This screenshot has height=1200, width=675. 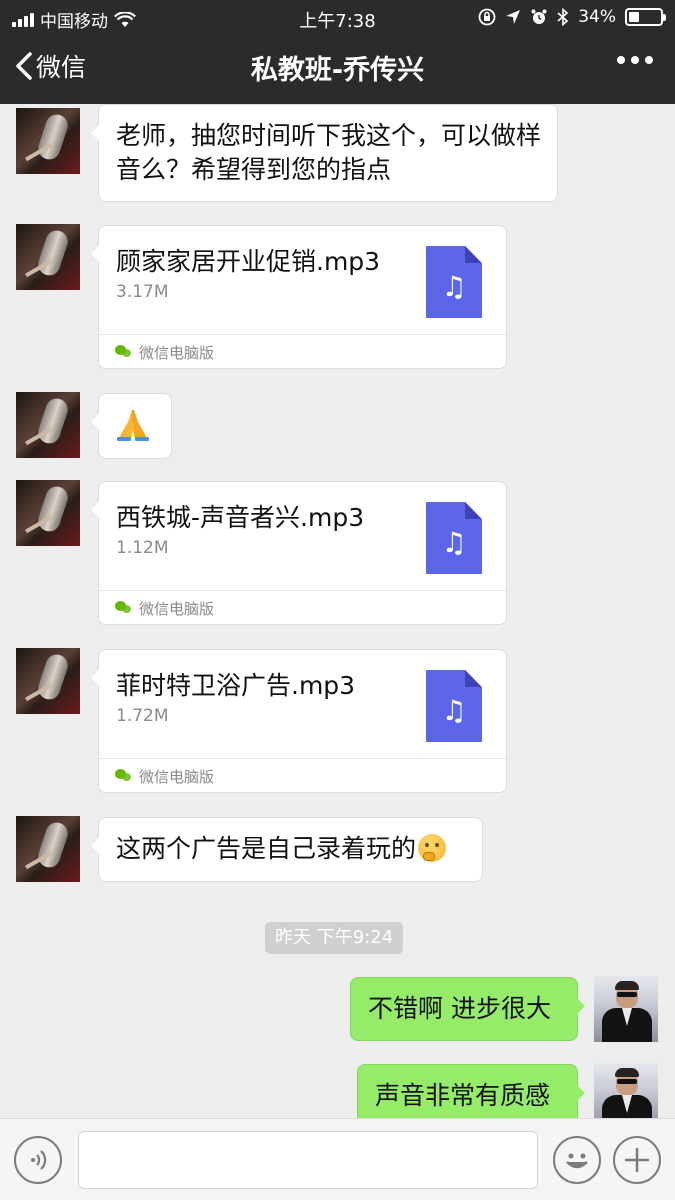 What do you see at coordinates (463, 1095) in the screenshot?
I see `message-text: 声音非常有质感` at bounding box center [463, 1095].